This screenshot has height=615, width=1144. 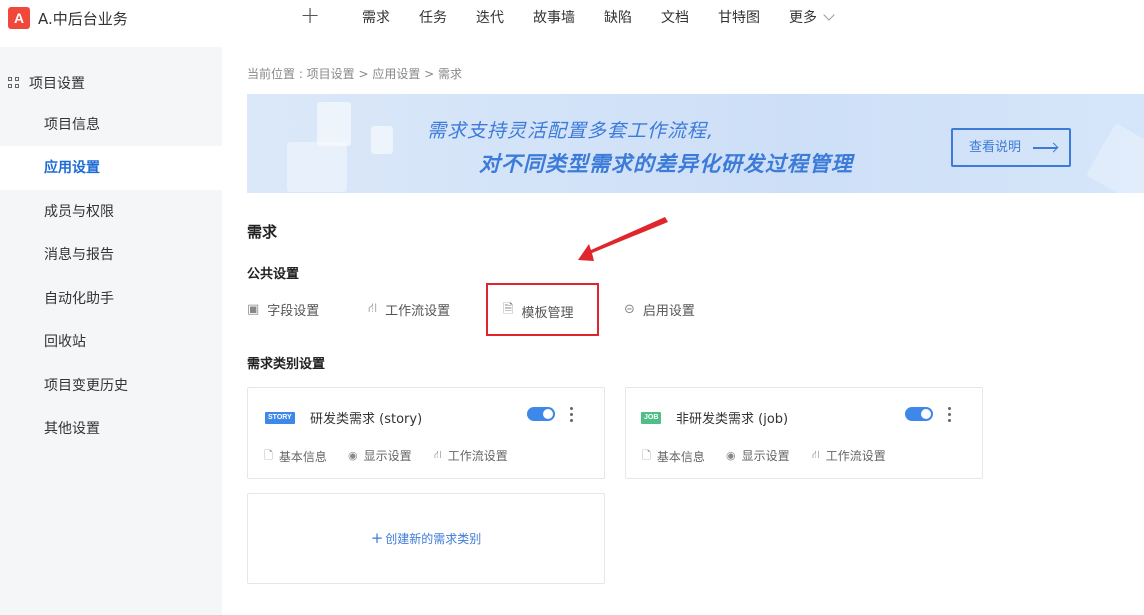 I want to click on nav-story-wall: 故事墙, so click(x=554, y=17).